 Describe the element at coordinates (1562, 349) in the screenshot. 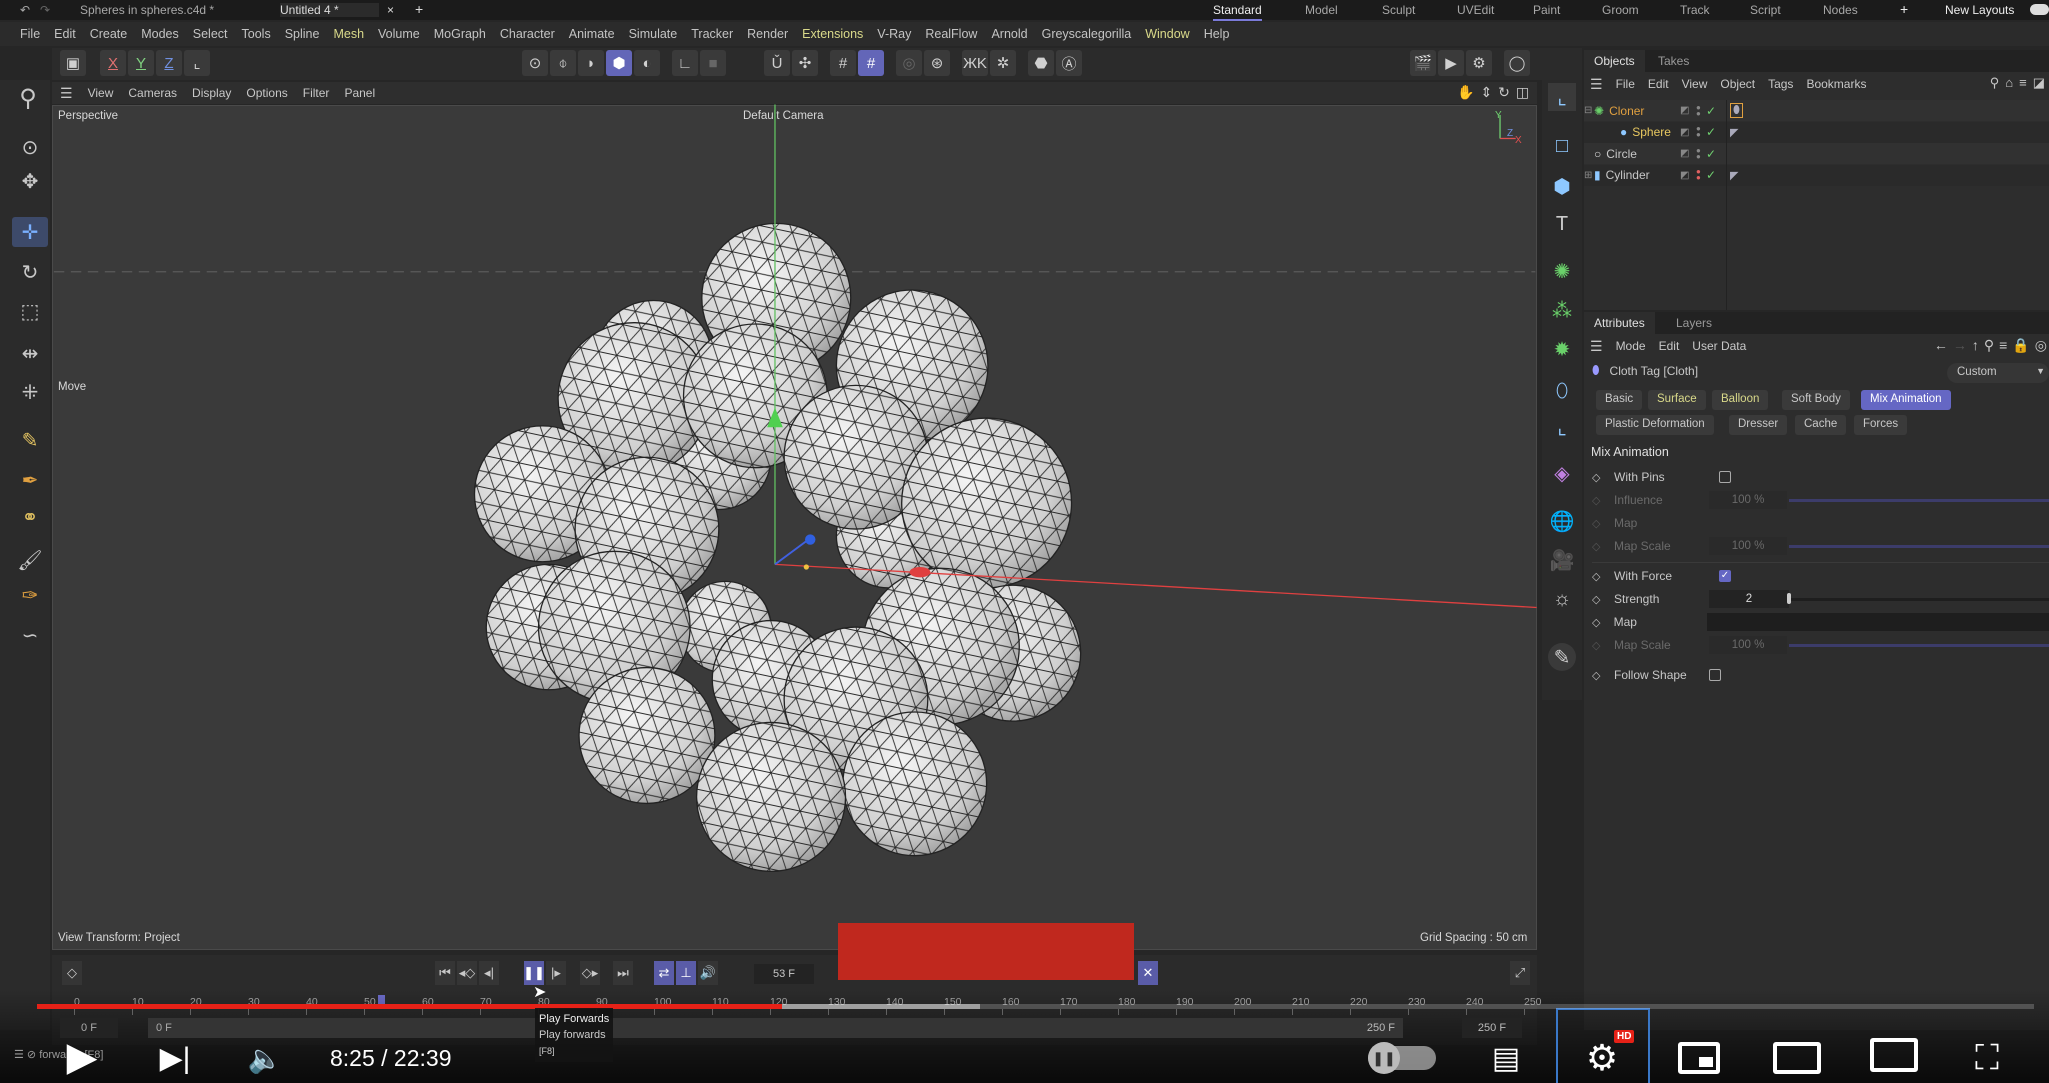

I see `effector-icon: ✹` at that location.